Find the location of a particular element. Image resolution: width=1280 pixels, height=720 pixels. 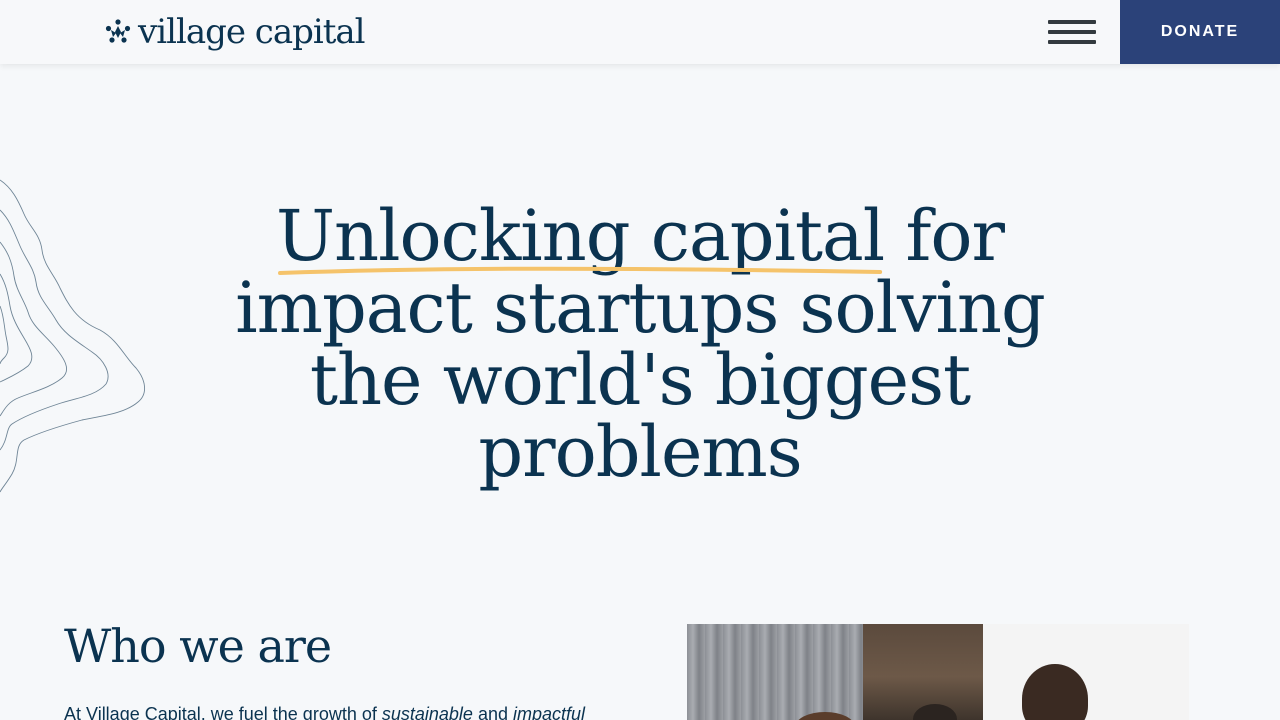

who-text-em-sustainable: sustainable is located at coordinates (427, 712).